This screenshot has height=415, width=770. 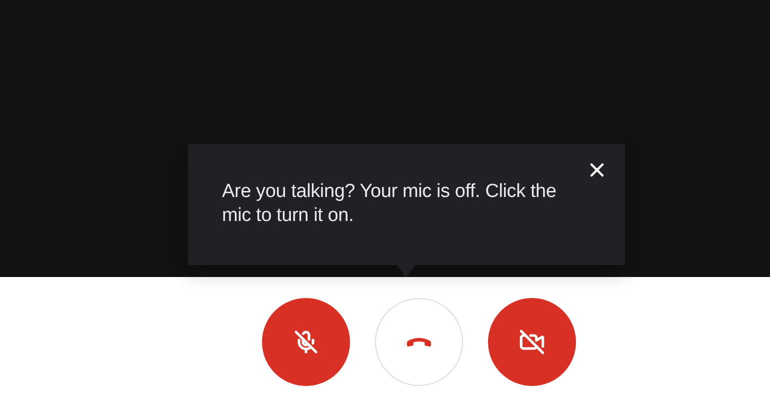 What do you see at coordinates (306, 342) in the screenshot?
I see `muted-microphone-icon` at bounding box center [306, 342].